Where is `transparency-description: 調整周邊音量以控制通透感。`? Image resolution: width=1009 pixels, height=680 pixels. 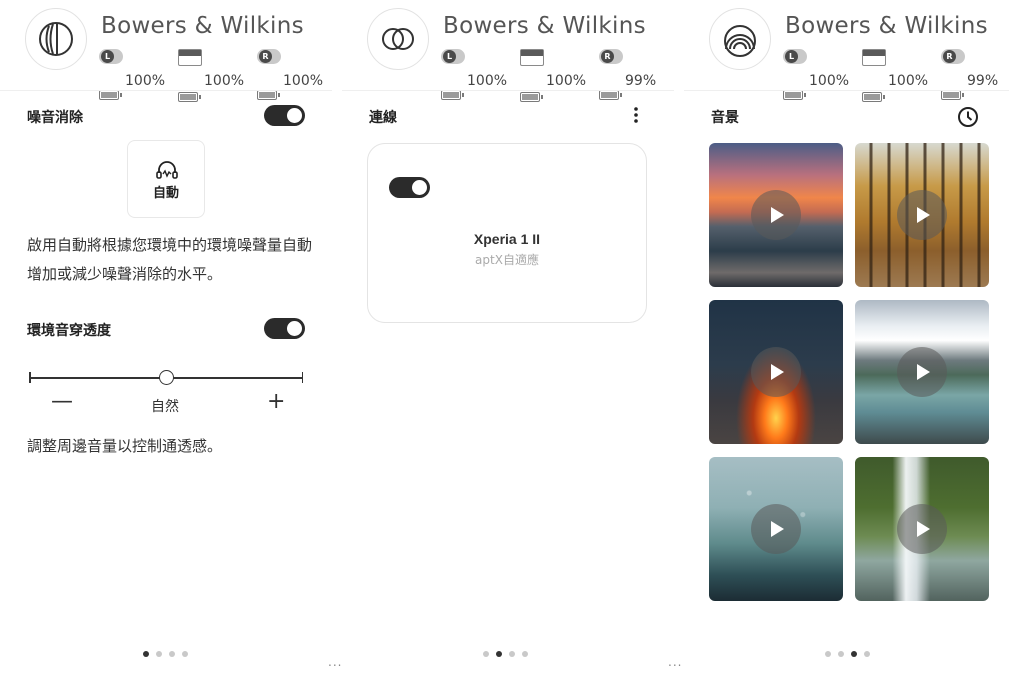
transparency-description: 調整周邊音量以控制通透感。 is located at coordinates (125, 446).